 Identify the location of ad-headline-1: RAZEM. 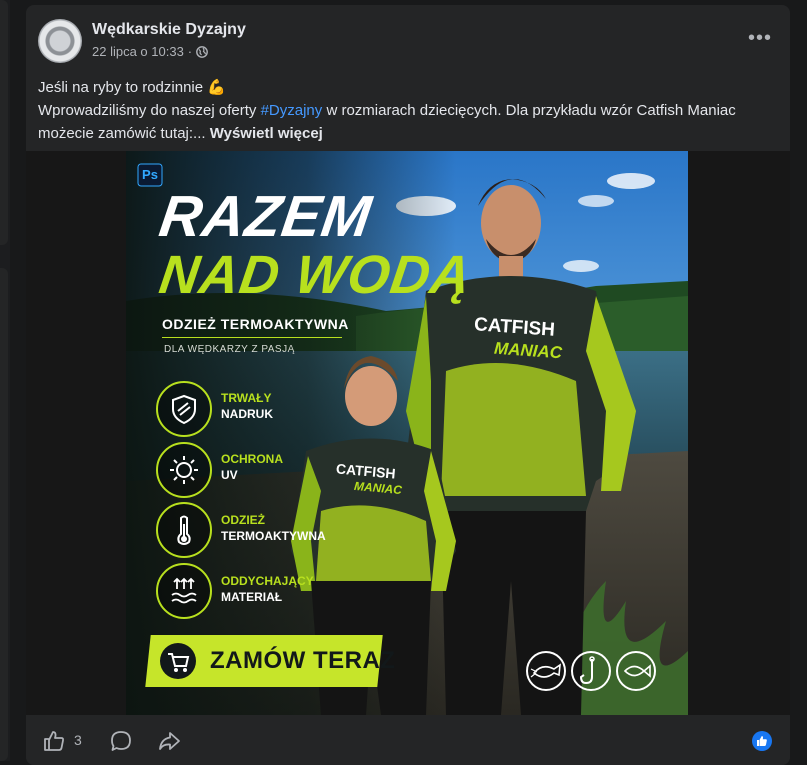
(265, 216).